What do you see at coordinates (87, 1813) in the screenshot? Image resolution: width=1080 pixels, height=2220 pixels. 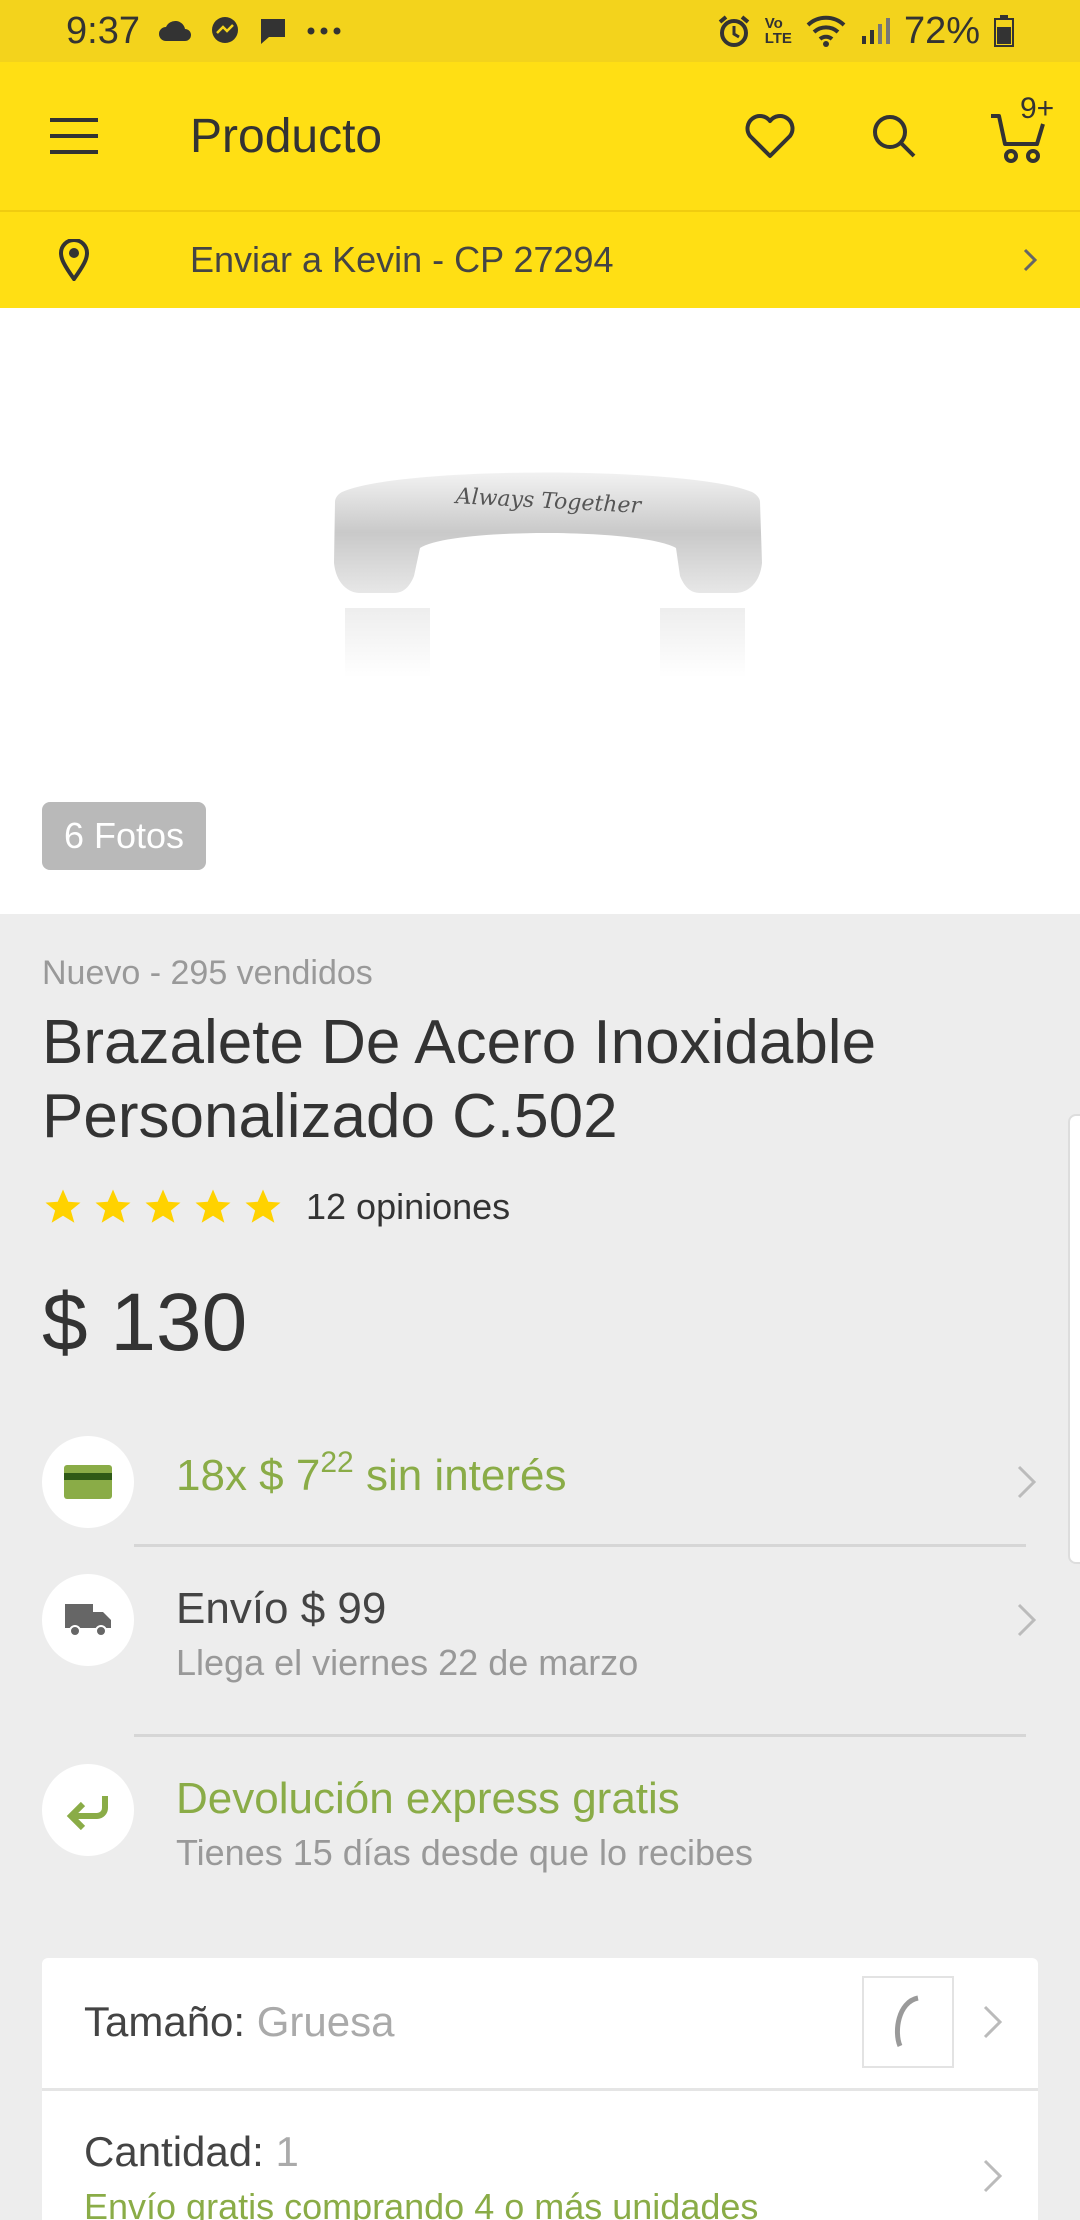 I see `return-arrow-icon` at bounding box center [87, 1813].